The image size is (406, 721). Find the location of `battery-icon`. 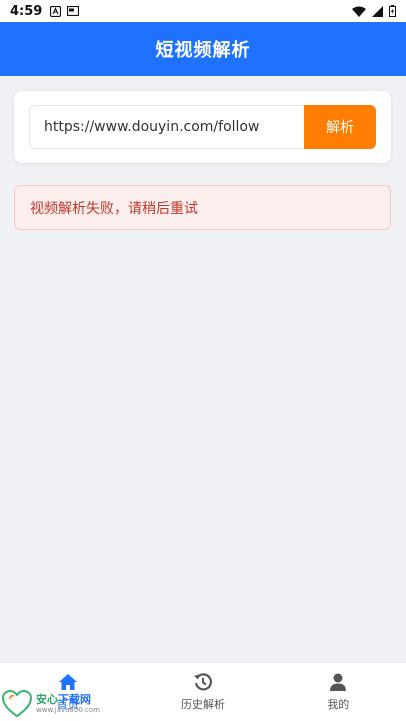

battery-icon is located at coordinates (392, 11).